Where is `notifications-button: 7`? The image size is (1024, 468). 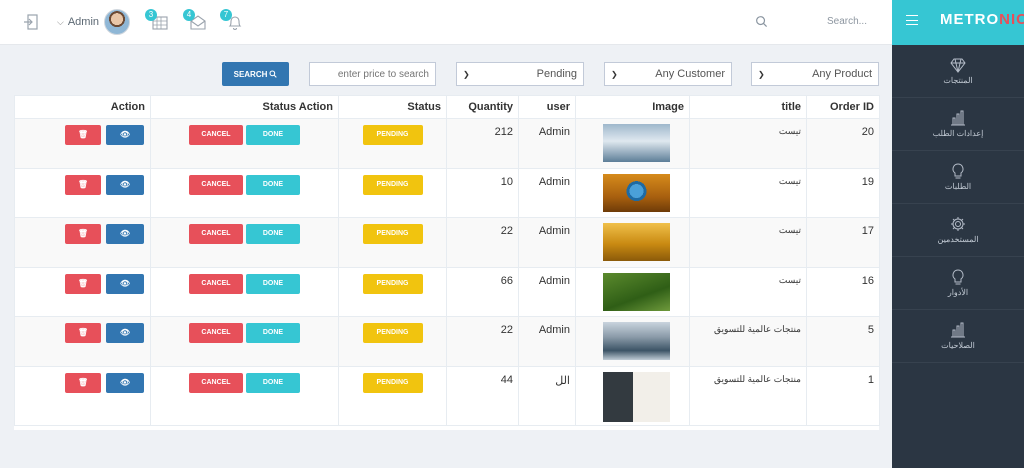
notifications-button: 7 is located at coordinates (232, 20).